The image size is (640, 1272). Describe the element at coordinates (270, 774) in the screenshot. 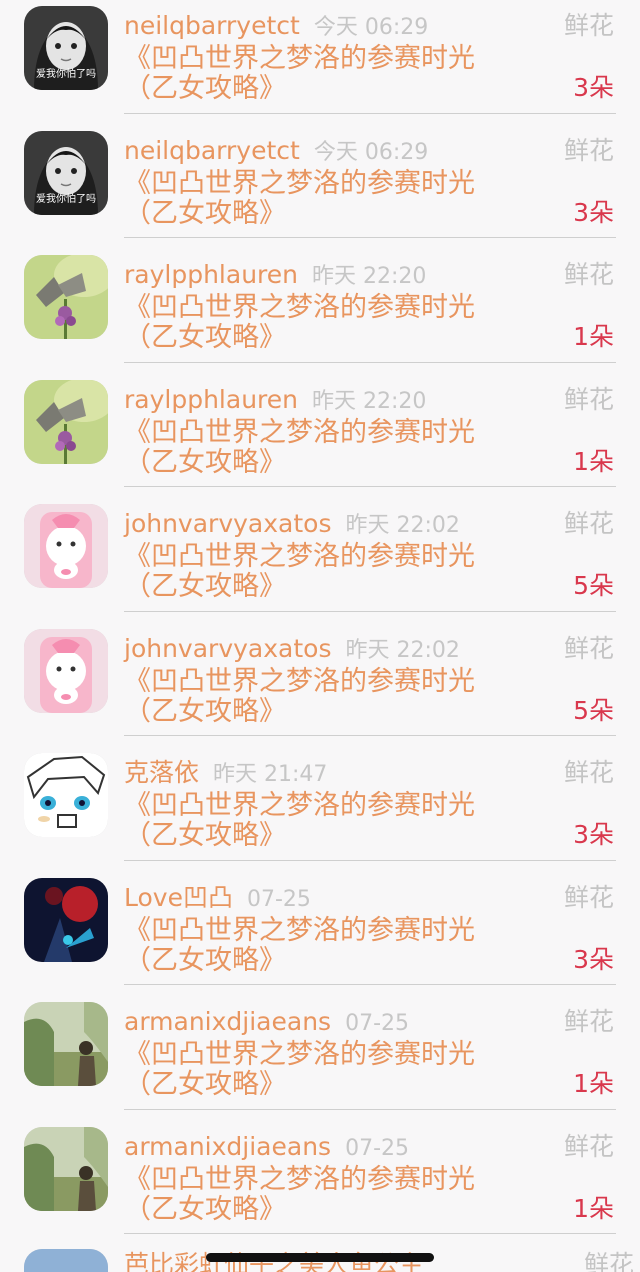

I see `timestamp: 昨天 21:47` at that location.